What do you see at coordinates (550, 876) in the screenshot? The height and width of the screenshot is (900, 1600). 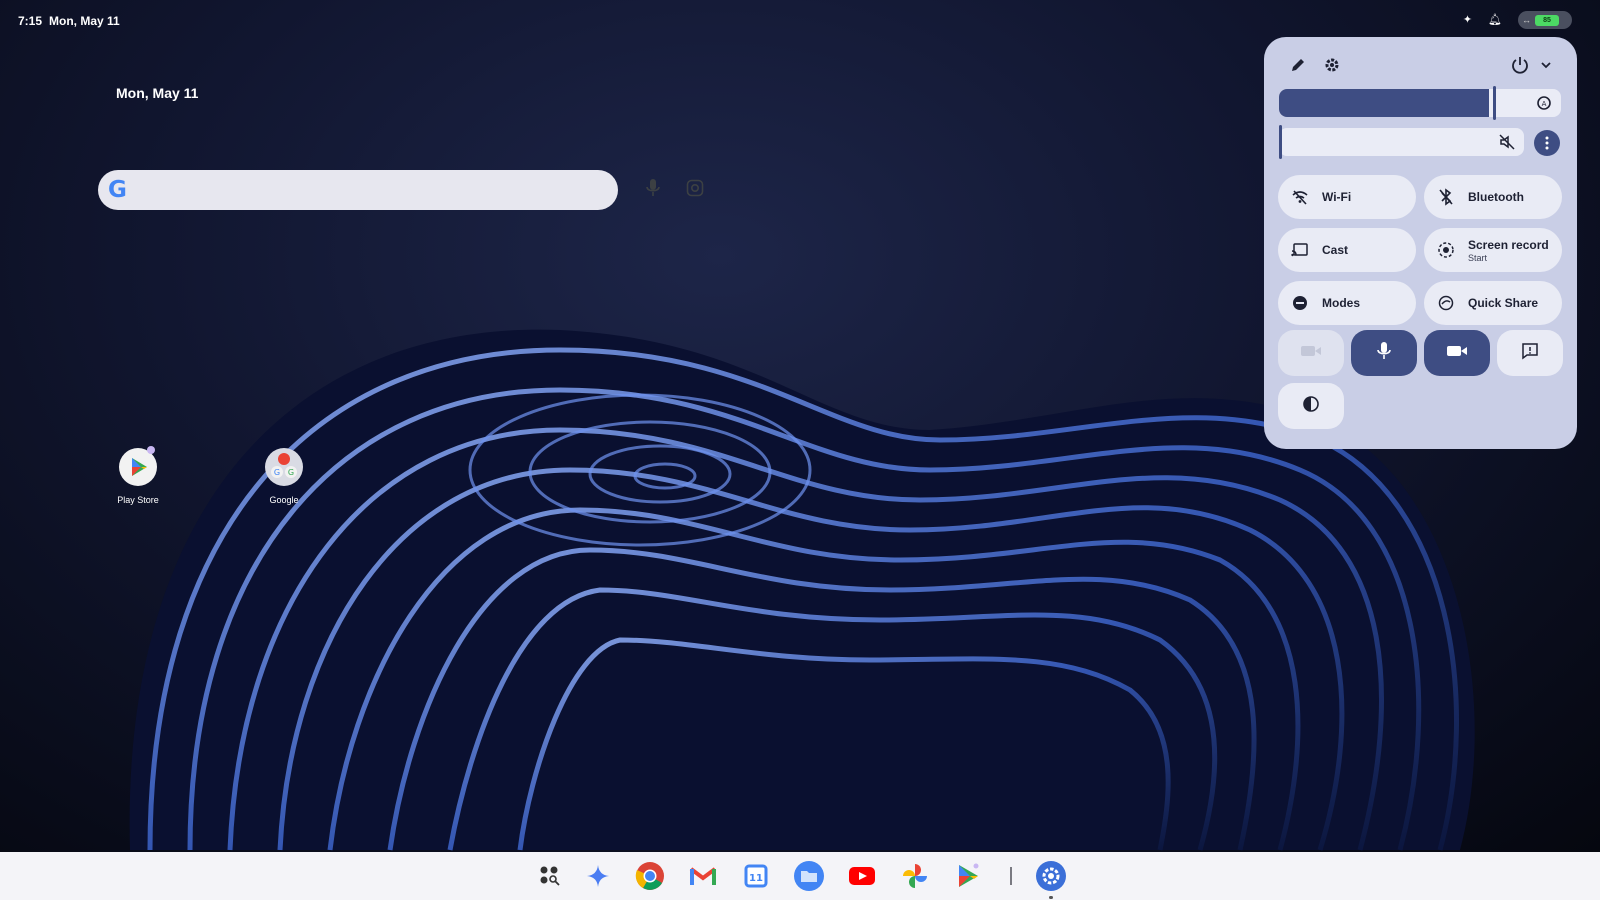 I see `app-drawer-icon` at bounding box center [550, 876].